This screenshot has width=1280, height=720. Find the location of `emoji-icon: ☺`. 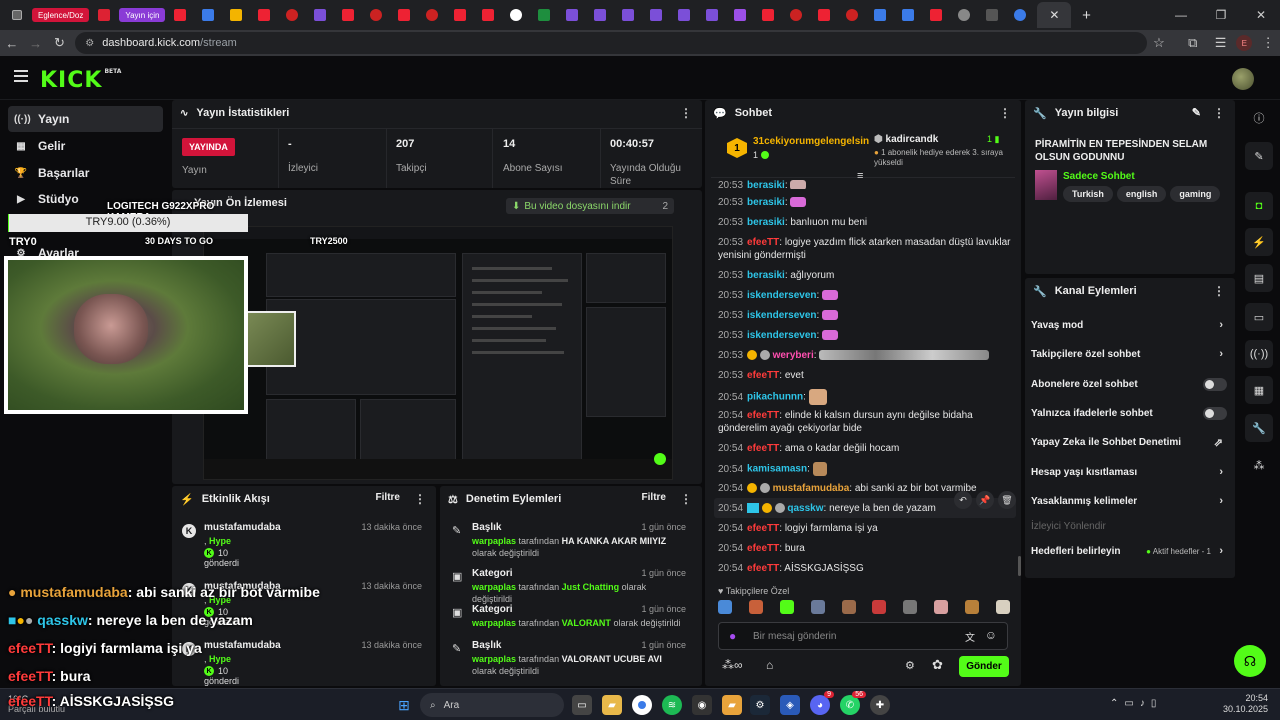

emoji-icon: ☺ is located at coordinates (991, 635).